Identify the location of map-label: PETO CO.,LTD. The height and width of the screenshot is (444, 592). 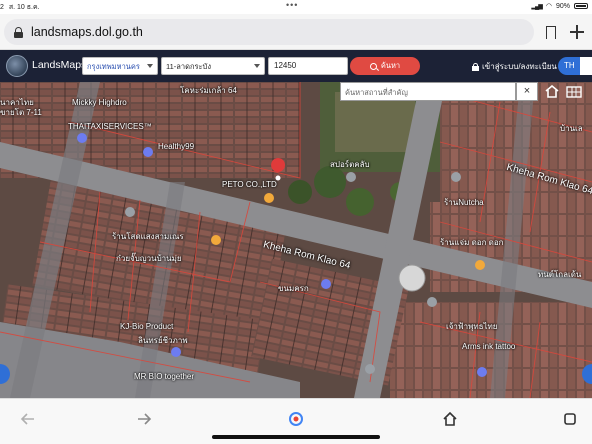
(249, 184).